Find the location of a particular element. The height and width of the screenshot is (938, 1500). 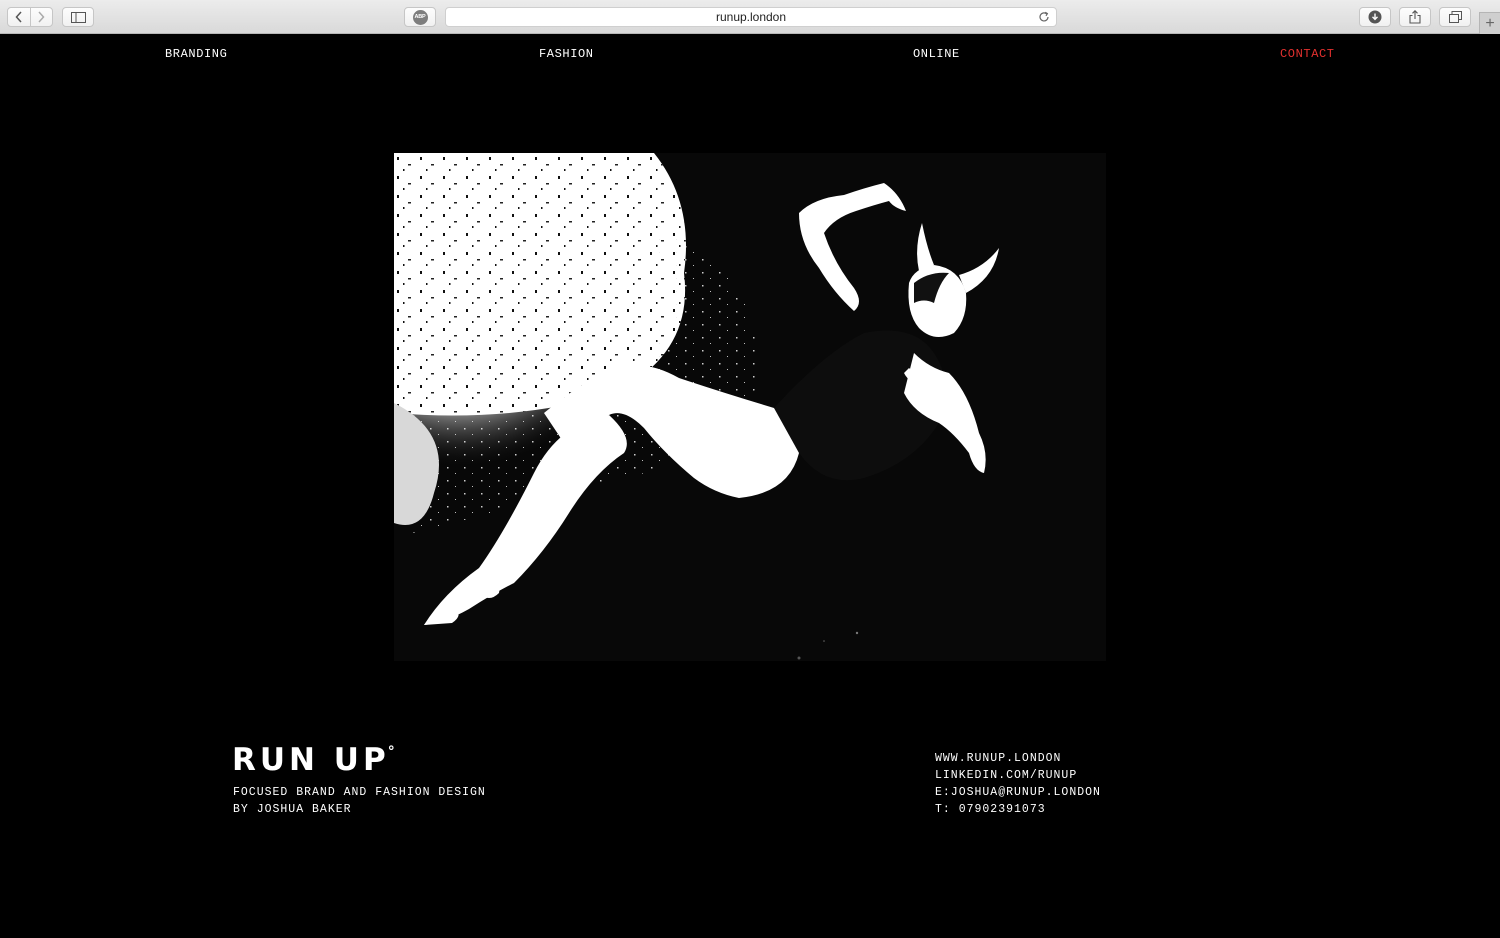

tagline-author: BY JOSHUA BAKER is located at coordinates (292, 809).